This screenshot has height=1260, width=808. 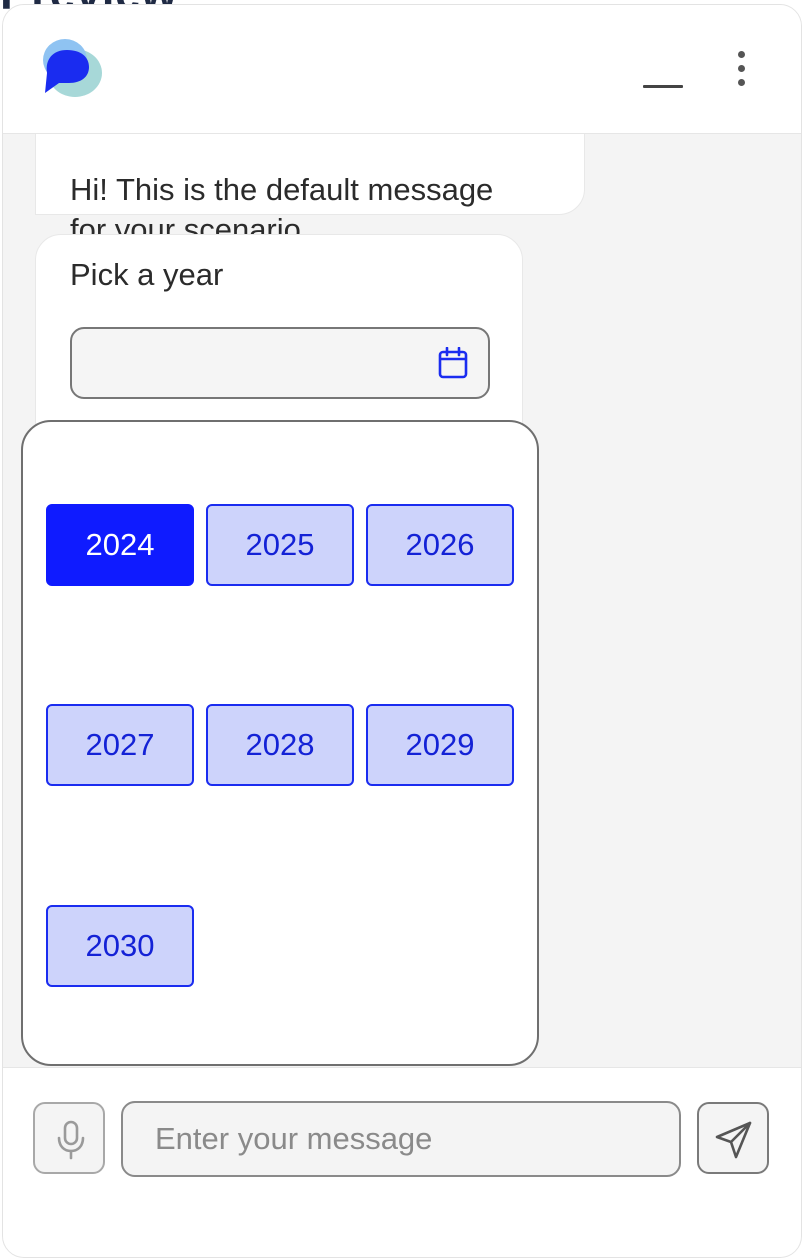 What do you see at coordinates (742, 71) in the screenshot?
I see `more-vertical-icon` at bounding box center [742, 71].